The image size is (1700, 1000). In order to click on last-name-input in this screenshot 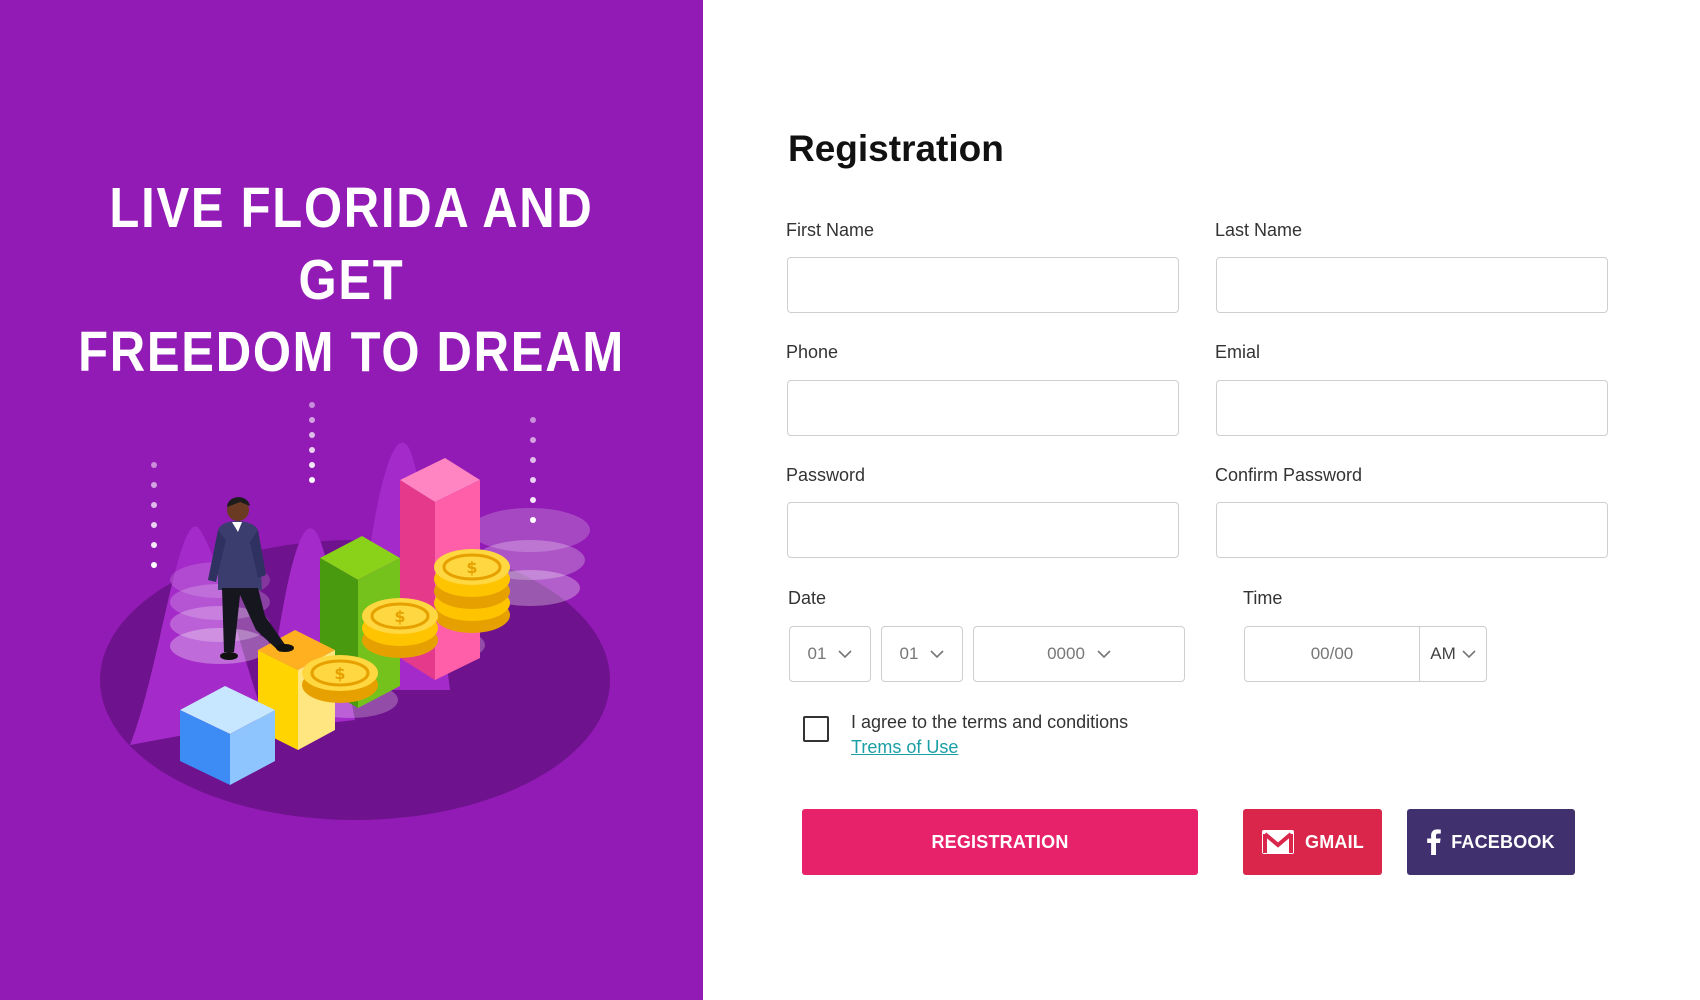, I will do `click(1412, 285)`.